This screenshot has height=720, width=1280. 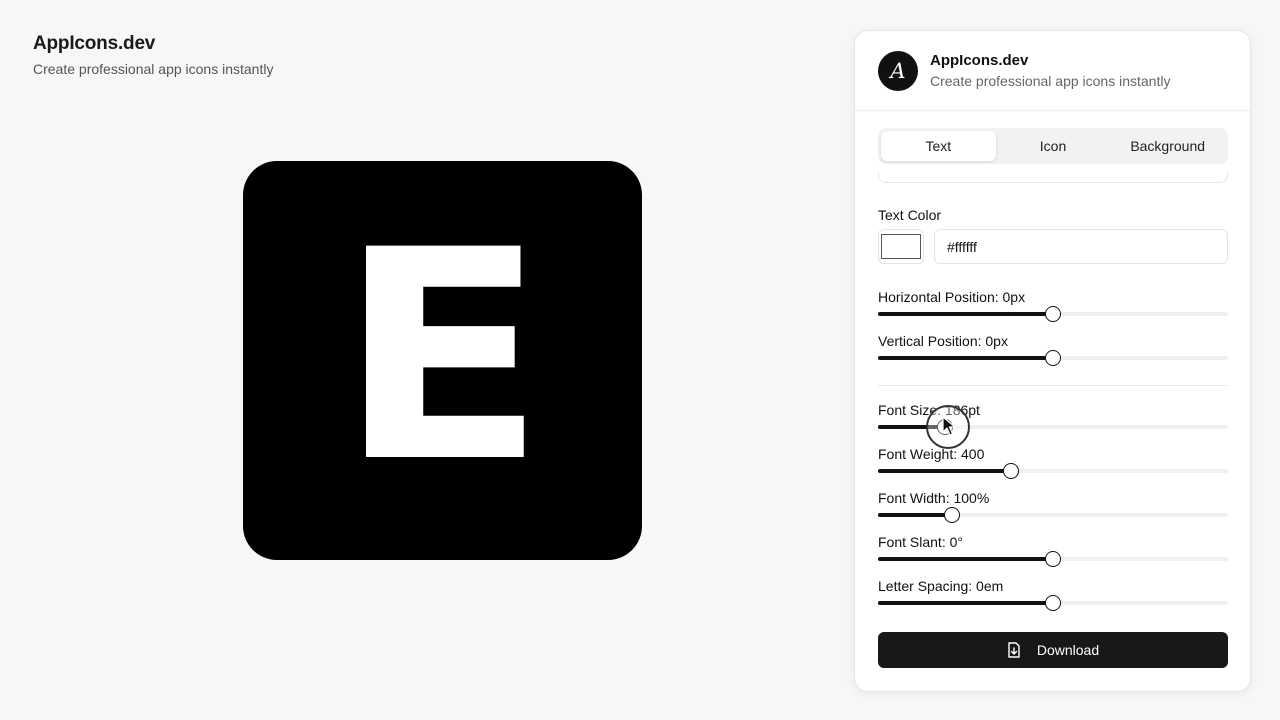 I want to click on horizontal-position-label: Horizontal Position: 0px, so click(x=952, y=297).